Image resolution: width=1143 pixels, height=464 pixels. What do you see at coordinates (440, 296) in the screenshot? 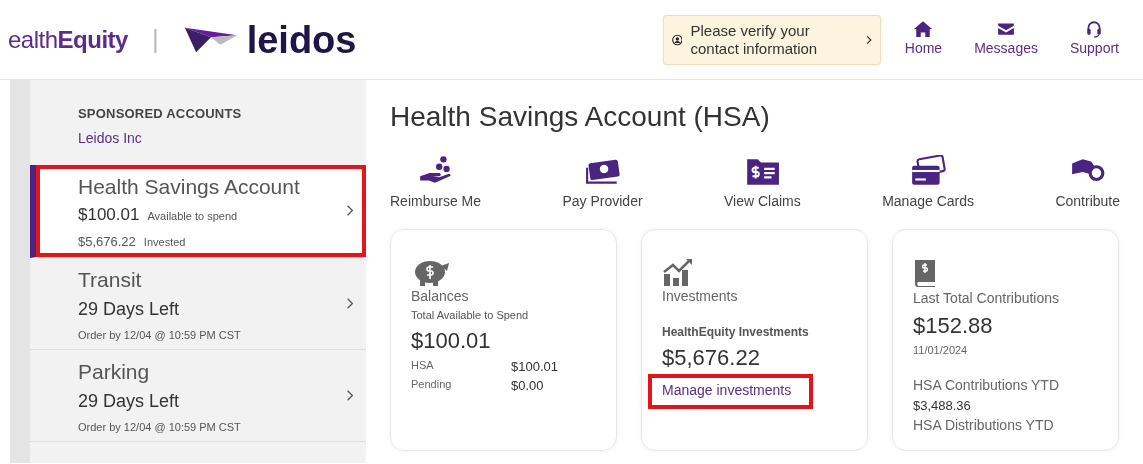
I see `card-title: Balances` at bounding box center [440, 296].